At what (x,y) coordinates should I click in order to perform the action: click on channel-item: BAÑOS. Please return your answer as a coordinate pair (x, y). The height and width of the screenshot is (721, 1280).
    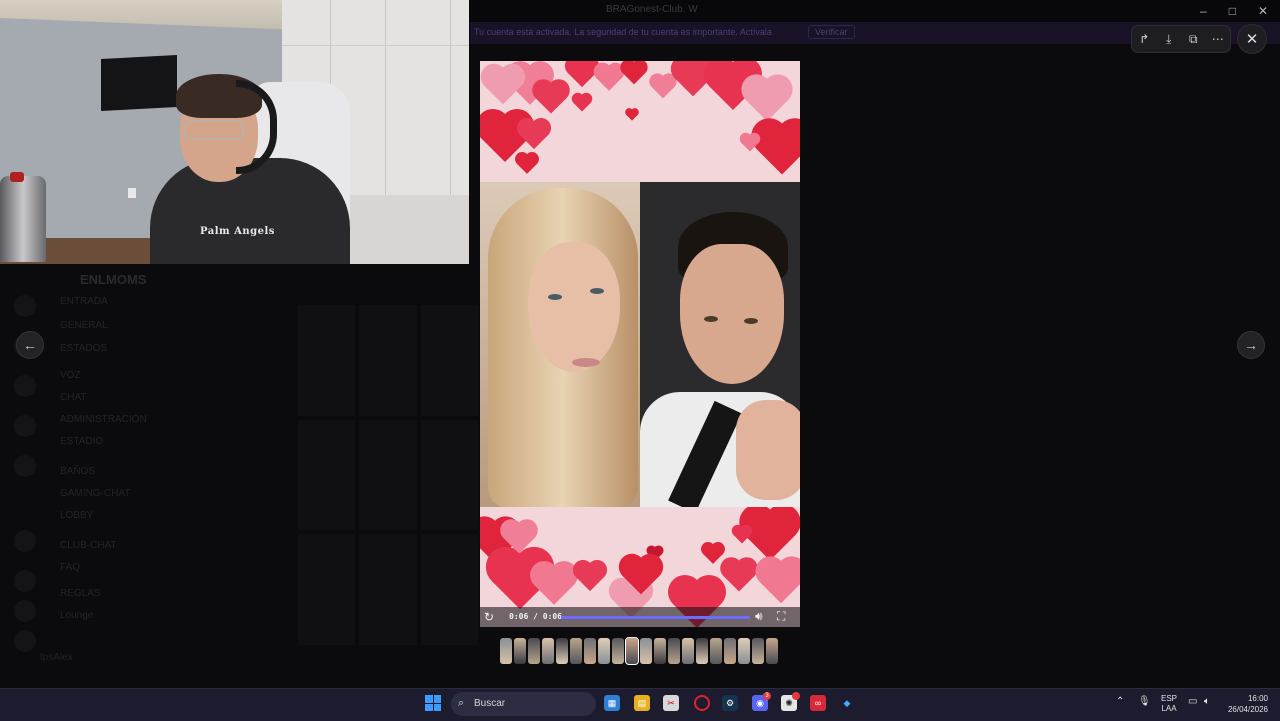
    Looking at the image, I should click on (77, 471).